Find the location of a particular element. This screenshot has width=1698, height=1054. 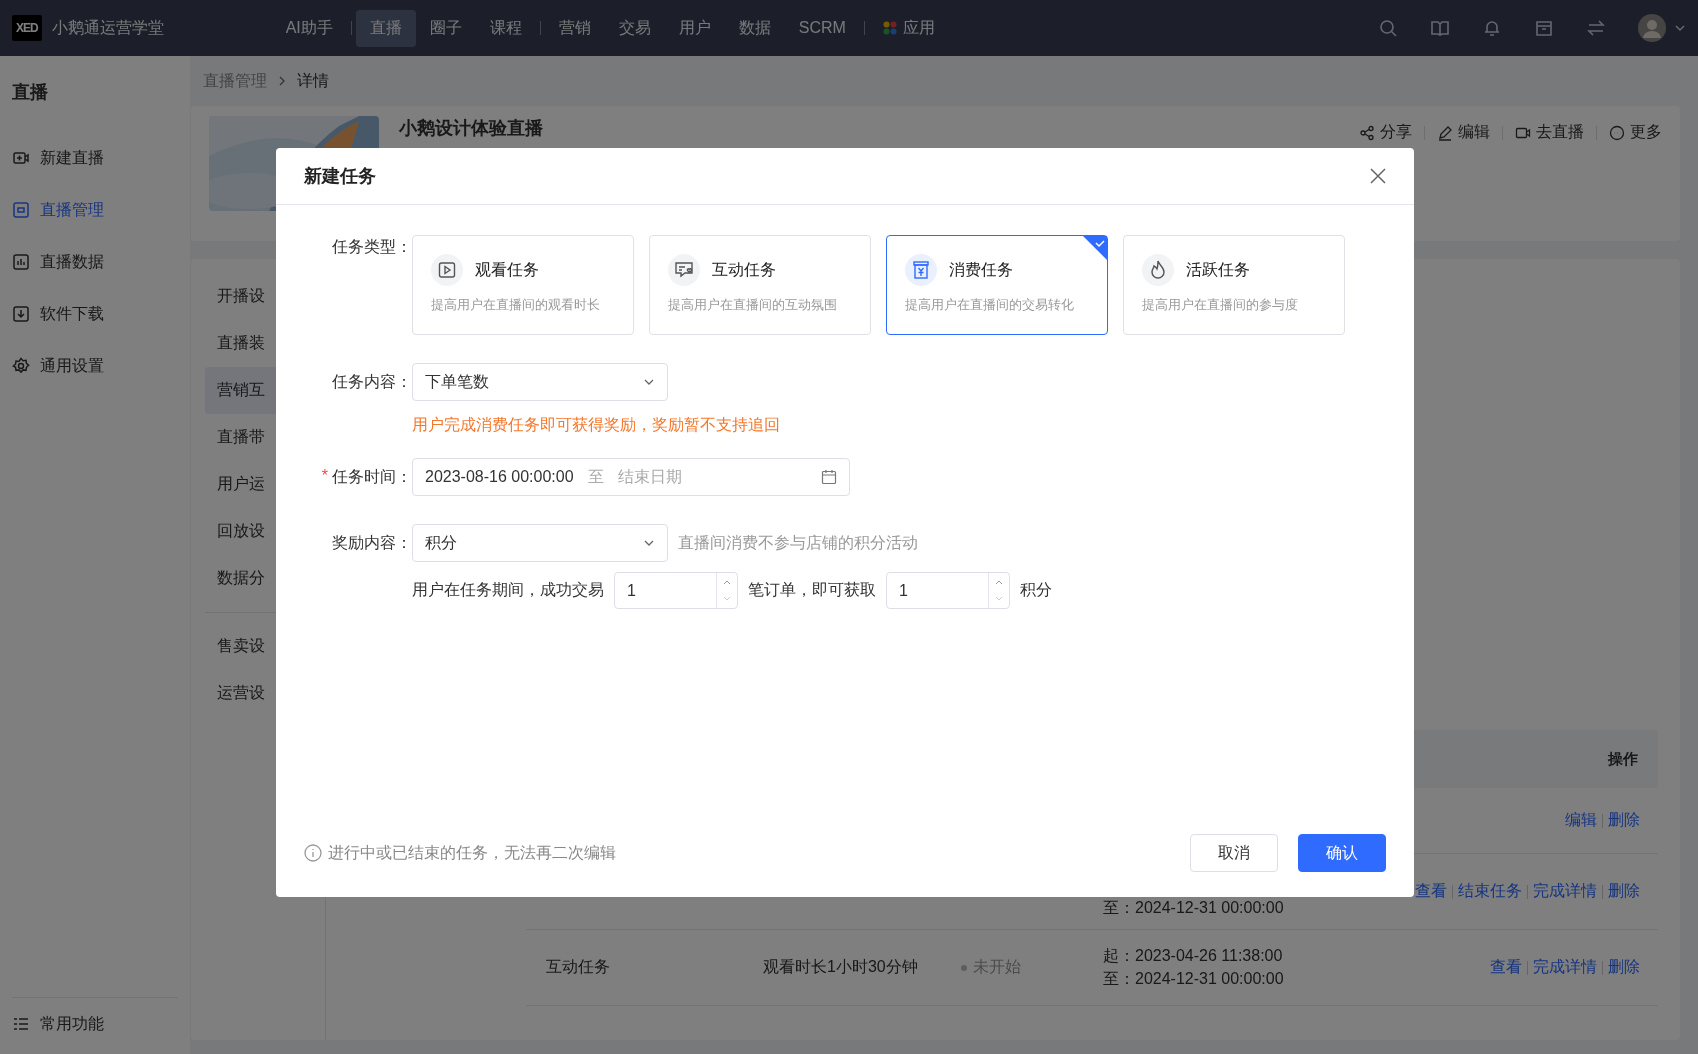

check-corner-icon is located at coordinates (1095, 248).